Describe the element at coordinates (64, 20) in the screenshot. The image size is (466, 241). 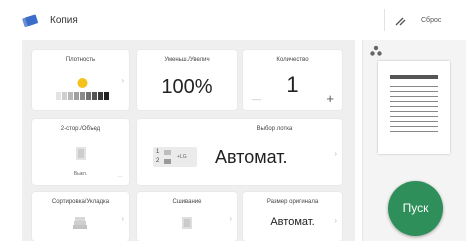
I see `app-title: Копия` at that location.